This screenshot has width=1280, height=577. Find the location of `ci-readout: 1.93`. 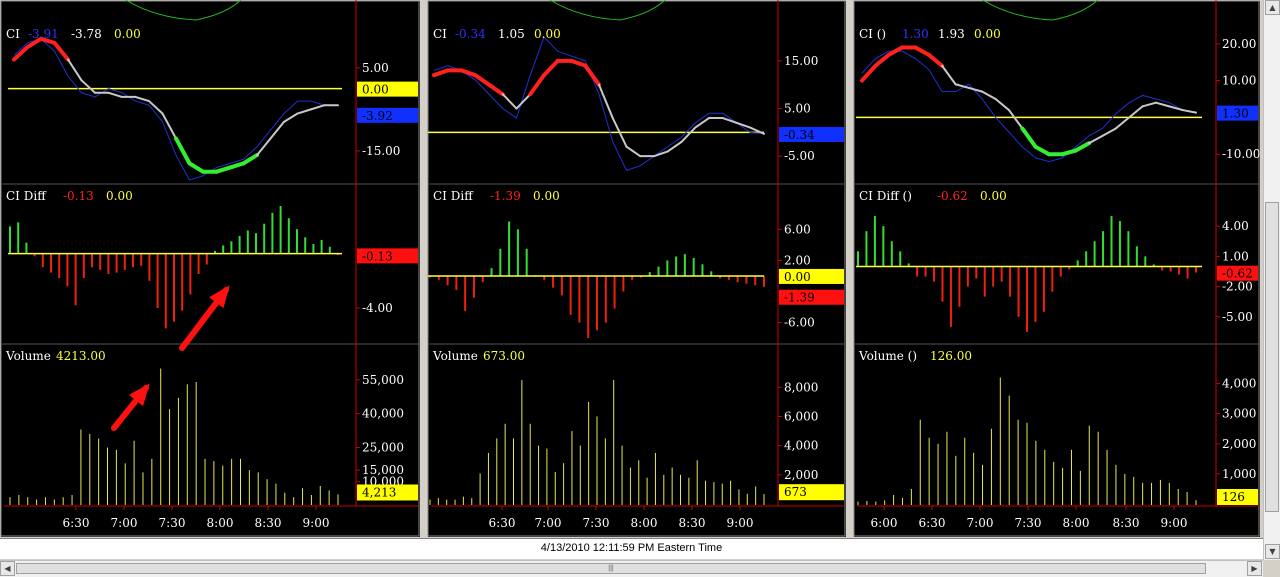

ci-readout: 1.93 is located at coordinates (951, 34).